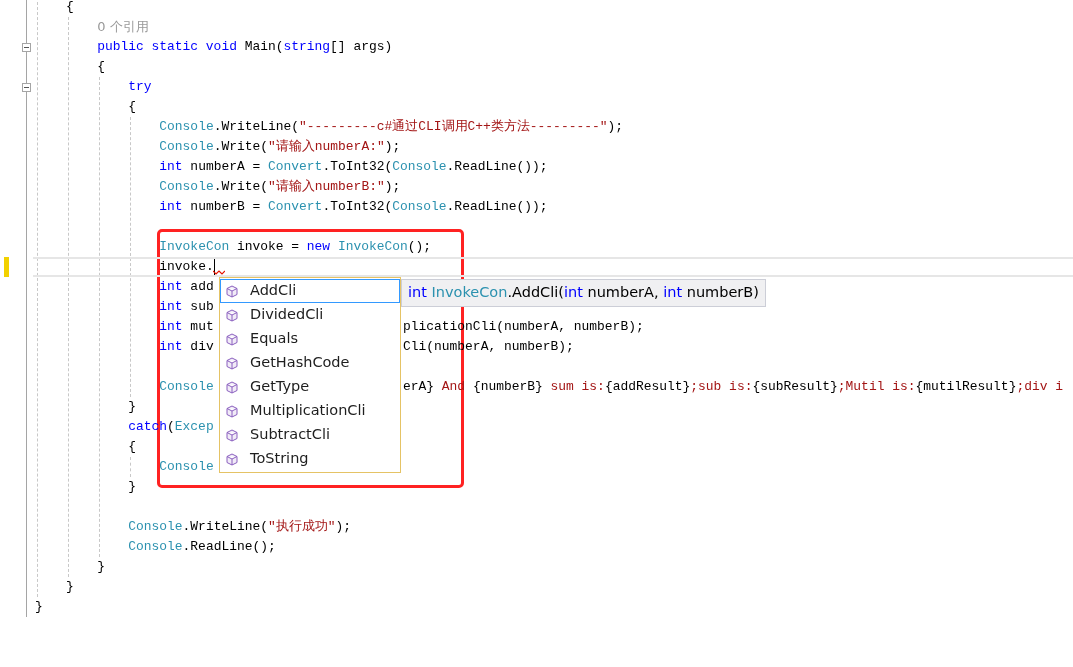  I want to click on code-text: div, so click(201, 347).